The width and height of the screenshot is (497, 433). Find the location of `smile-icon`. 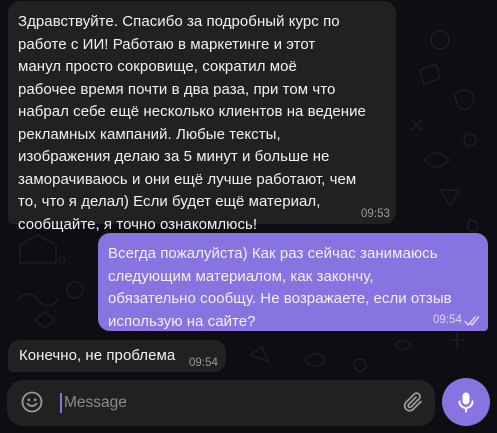

smile-icon is located at coordinates (32, 402).